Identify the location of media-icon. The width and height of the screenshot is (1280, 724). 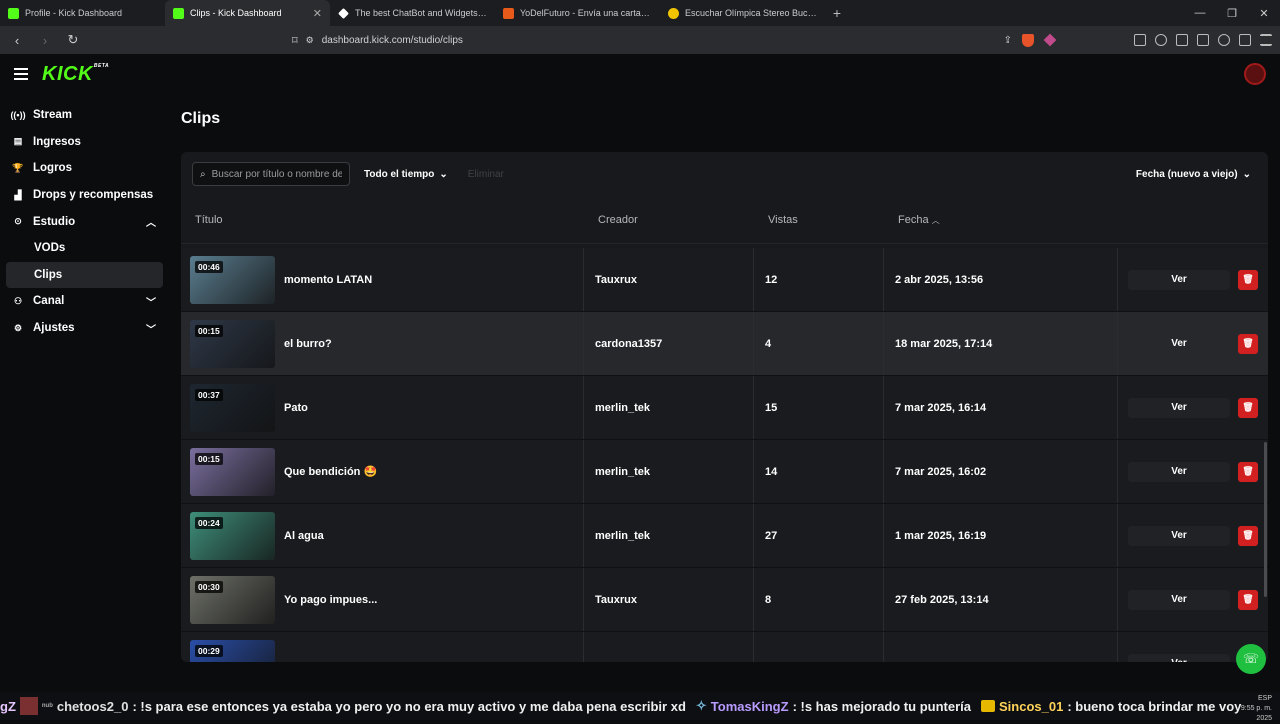
(1161, 40).